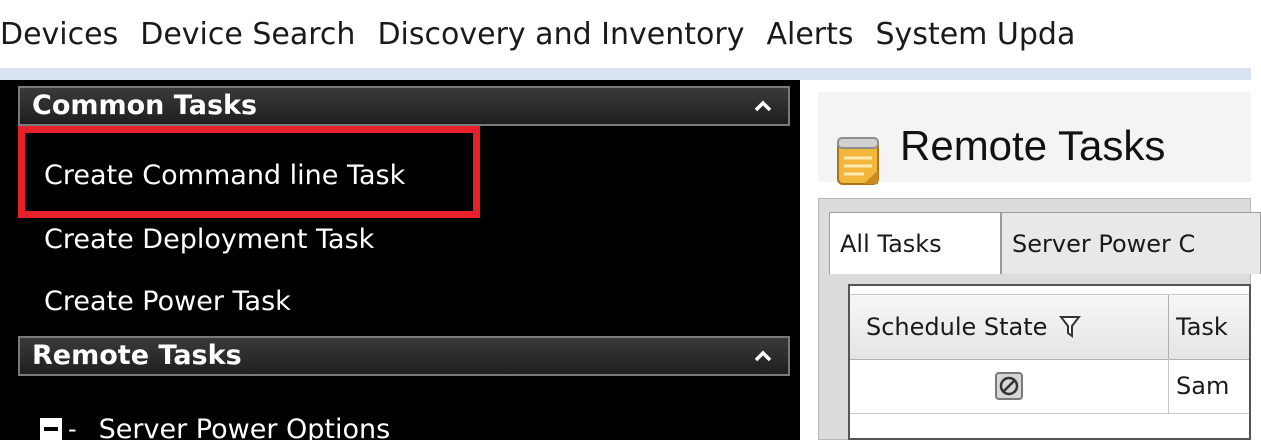  What do you see at coordinates (247, 34) in the screenshot?
I see `menu-device-search: Device Search` at bounding box center [247, 34].